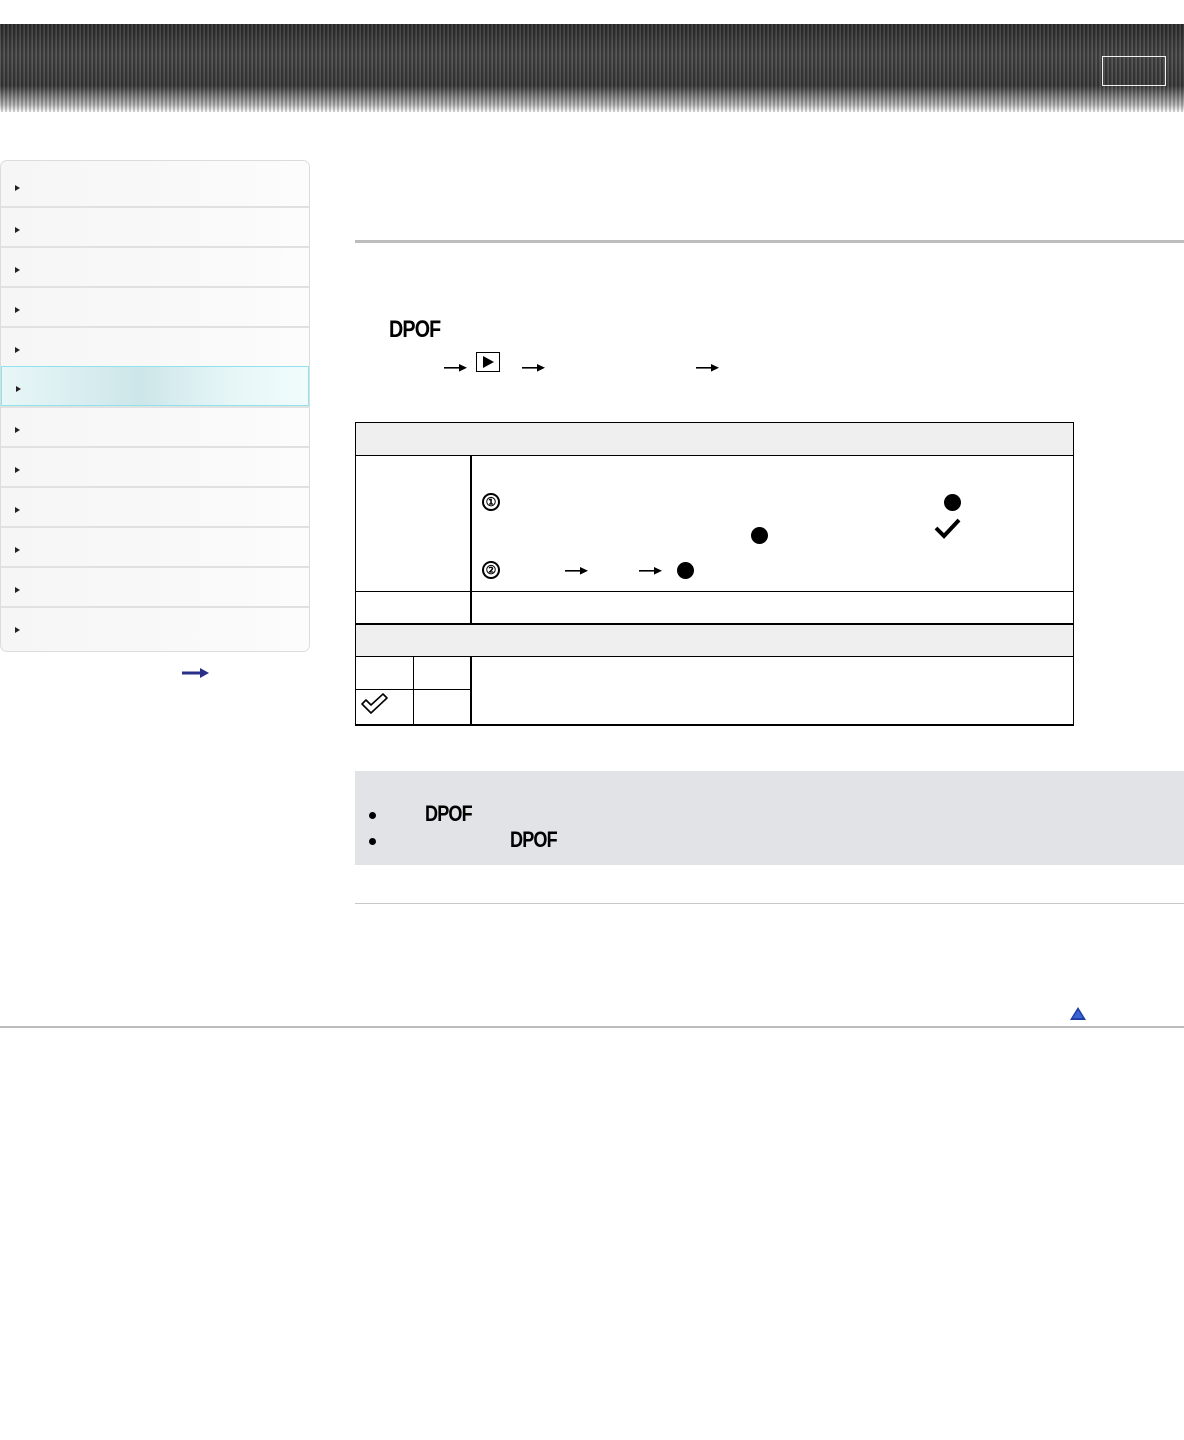  What do you see at coordinates (714, 574) in the screenshot?
I see `settings-table: ① ②` at bounding box center [714, 574].